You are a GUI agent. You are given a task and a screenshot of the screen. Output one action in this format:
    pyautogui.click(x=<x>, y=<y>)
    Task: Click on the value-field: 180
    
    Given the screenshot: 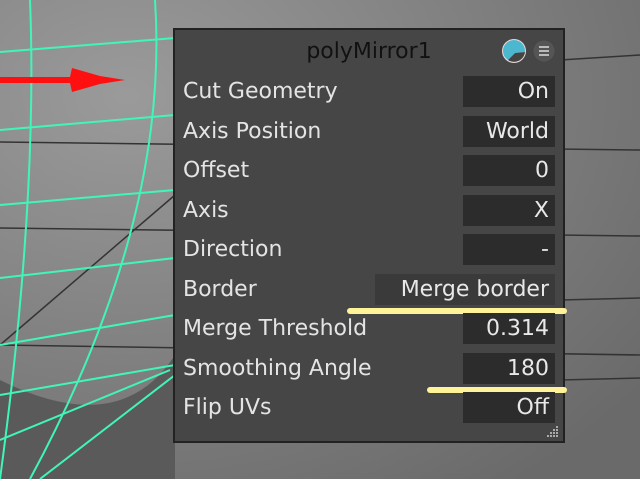 What is the action you would take?
    pyautogui.click(x=509, y=368)
    